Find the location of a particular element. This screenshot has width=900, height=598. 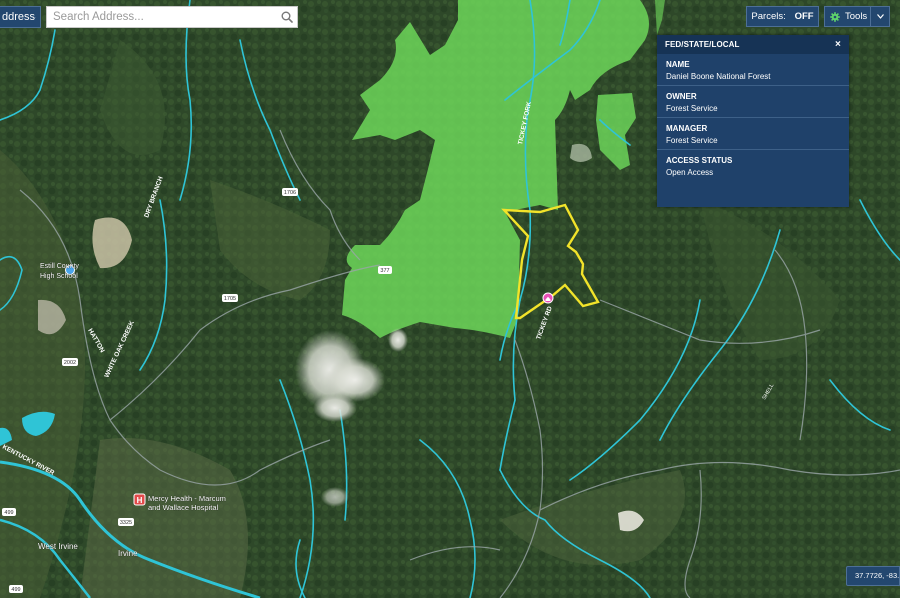

route-shield: 1705 is located at coordinates (230, 298).